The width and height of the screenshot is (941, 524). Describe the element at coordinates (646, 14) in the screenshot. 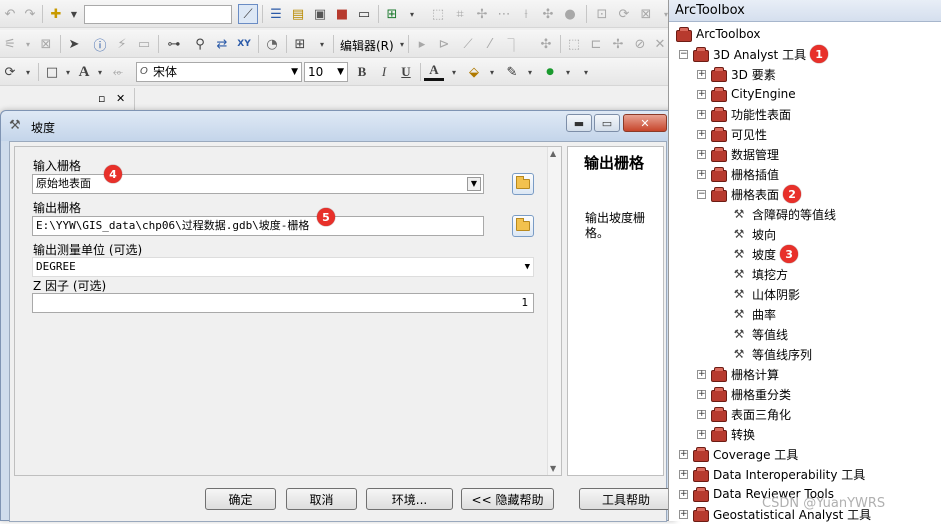

I see `delete-icon: ⊠` at that location.